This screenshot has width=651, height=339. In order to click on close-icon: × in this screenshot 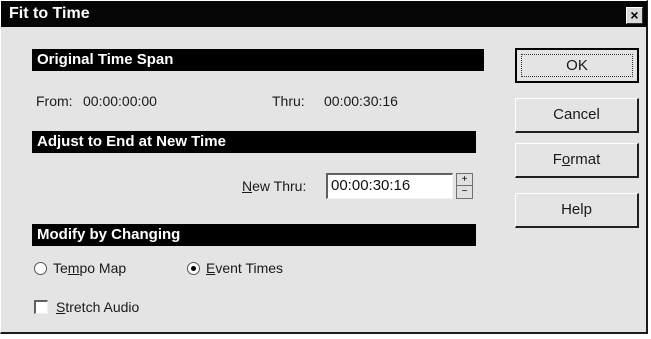, I will do `click(634, 15)`.